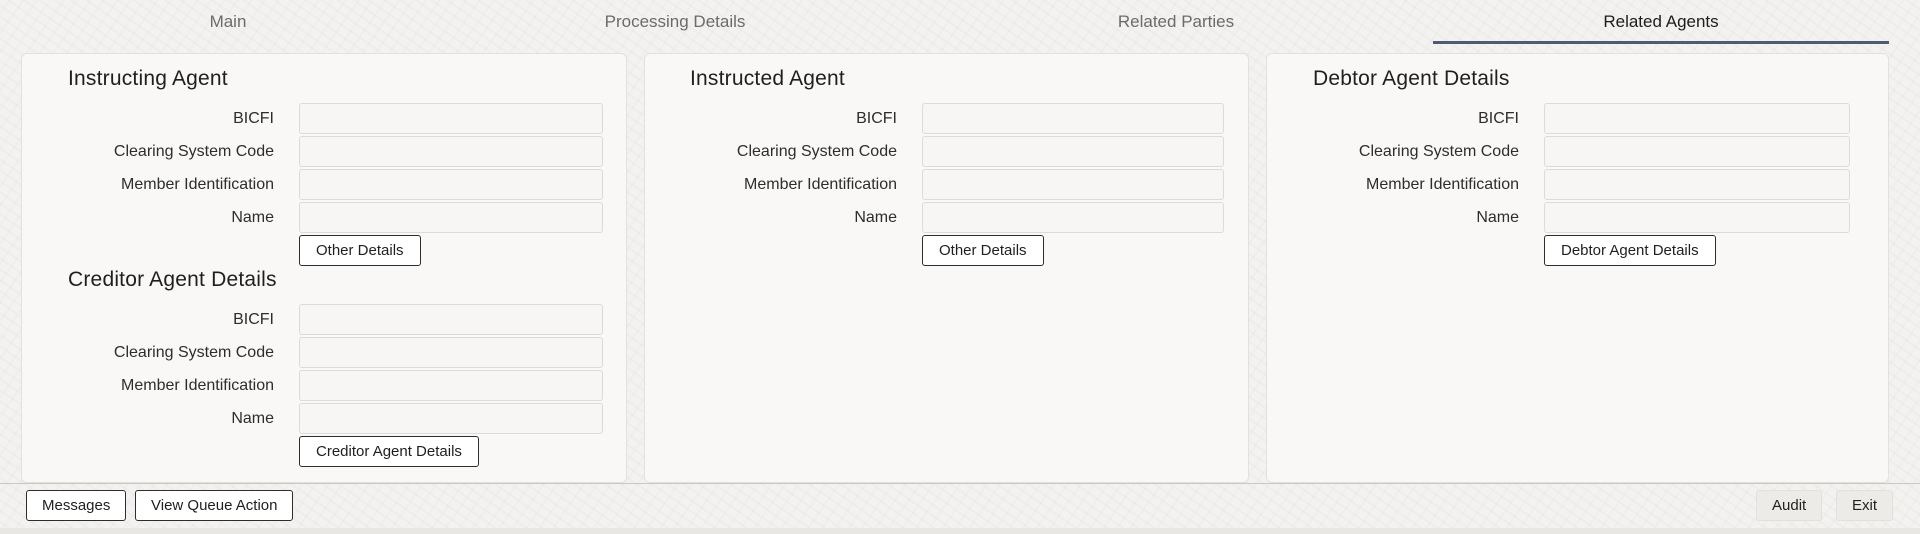 The width and height of the screenshot is (1920, 534). Describe the element at coordinates (1697, 217) in the screenshot. I see `debtor-agent-name-input` at that location.